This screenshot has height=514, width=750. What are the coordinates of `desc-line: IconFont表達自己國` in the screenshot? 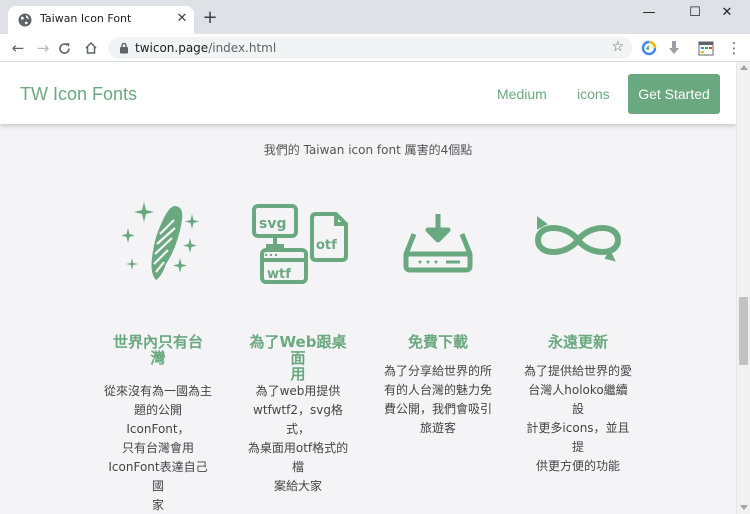 It's located at (158, 476).